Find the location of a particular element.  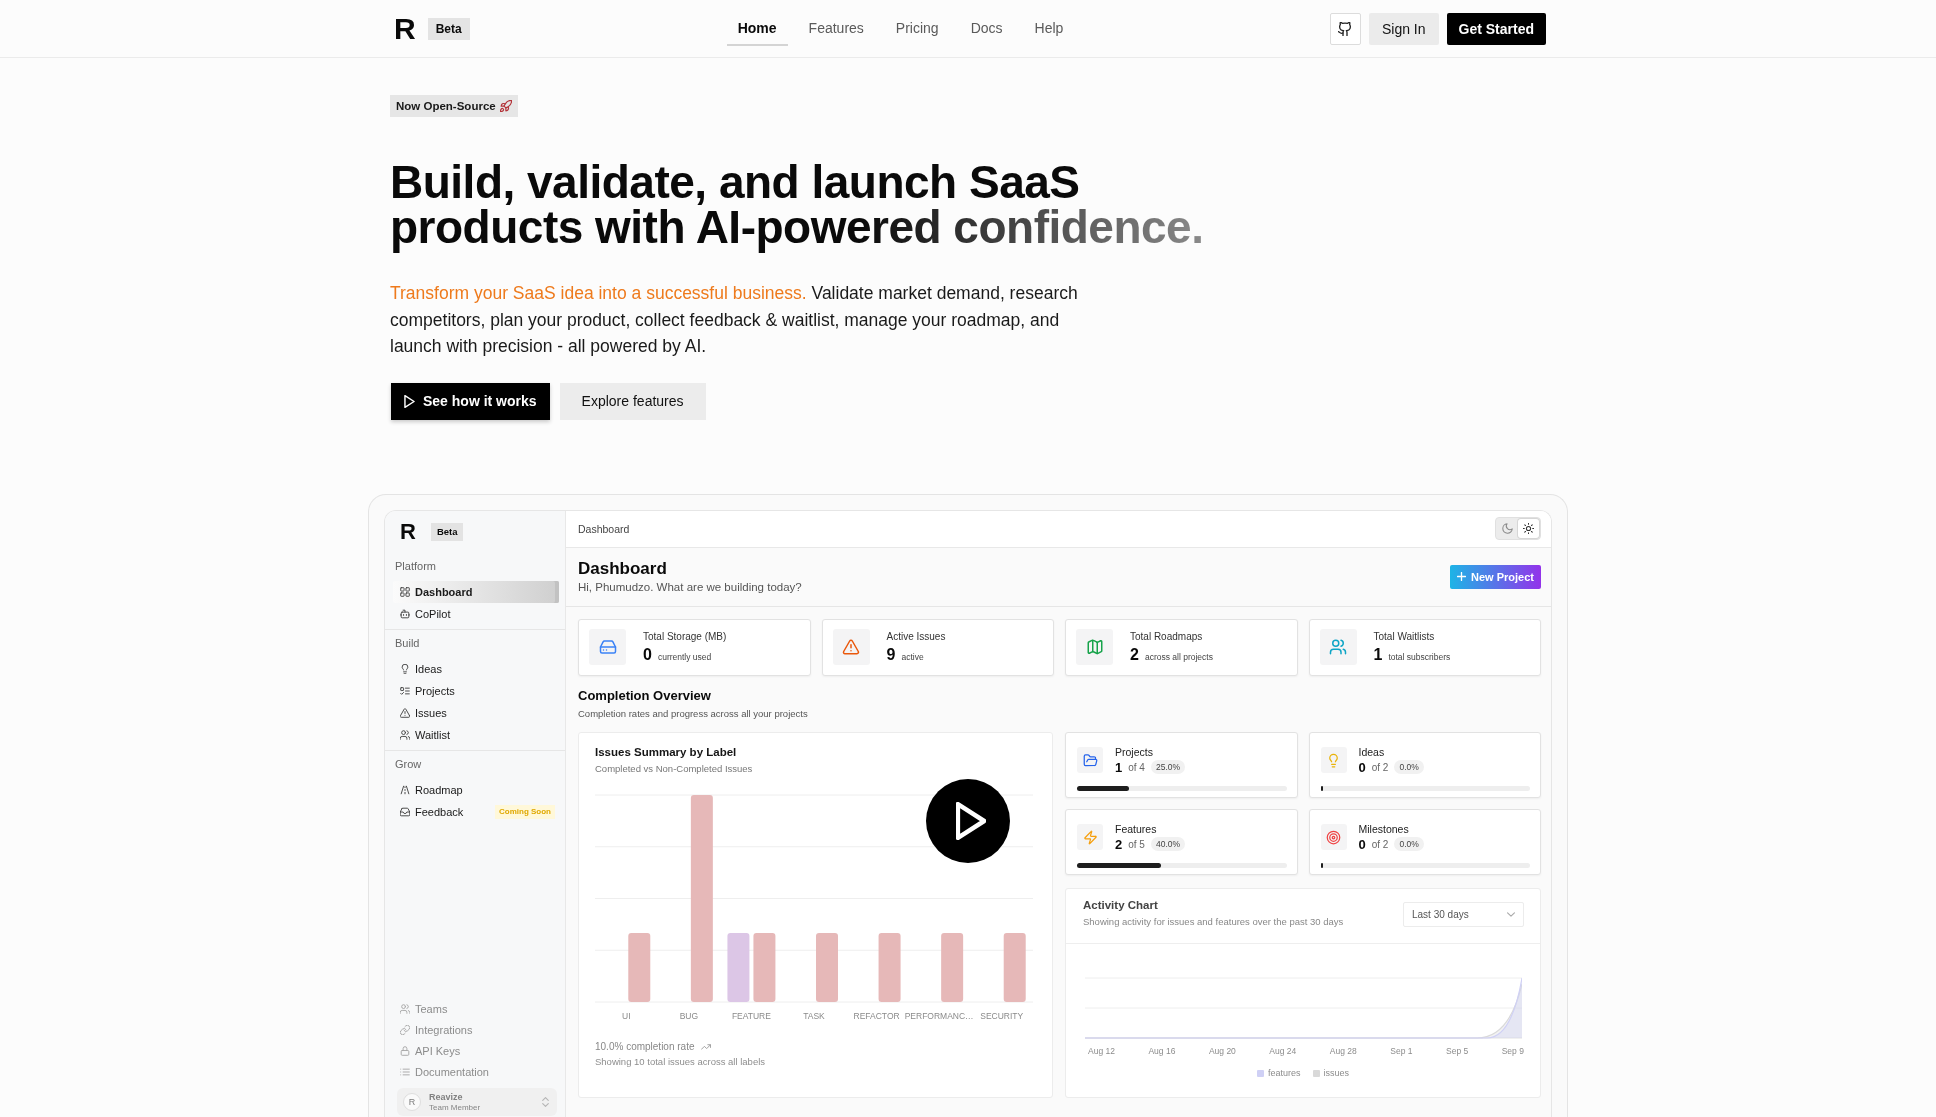

stat-caption: currently used is located at coordinates (684, 656).